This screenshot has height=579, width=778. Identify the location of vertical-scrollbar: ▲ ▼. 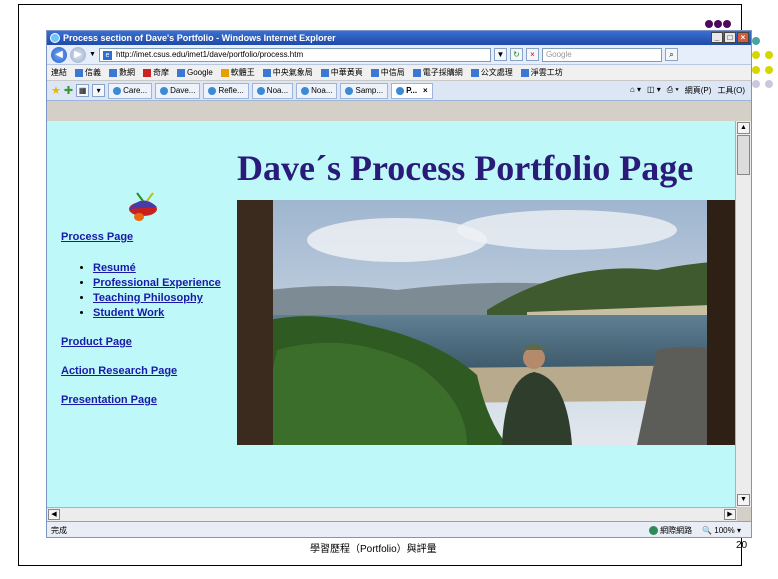
(743, 314).